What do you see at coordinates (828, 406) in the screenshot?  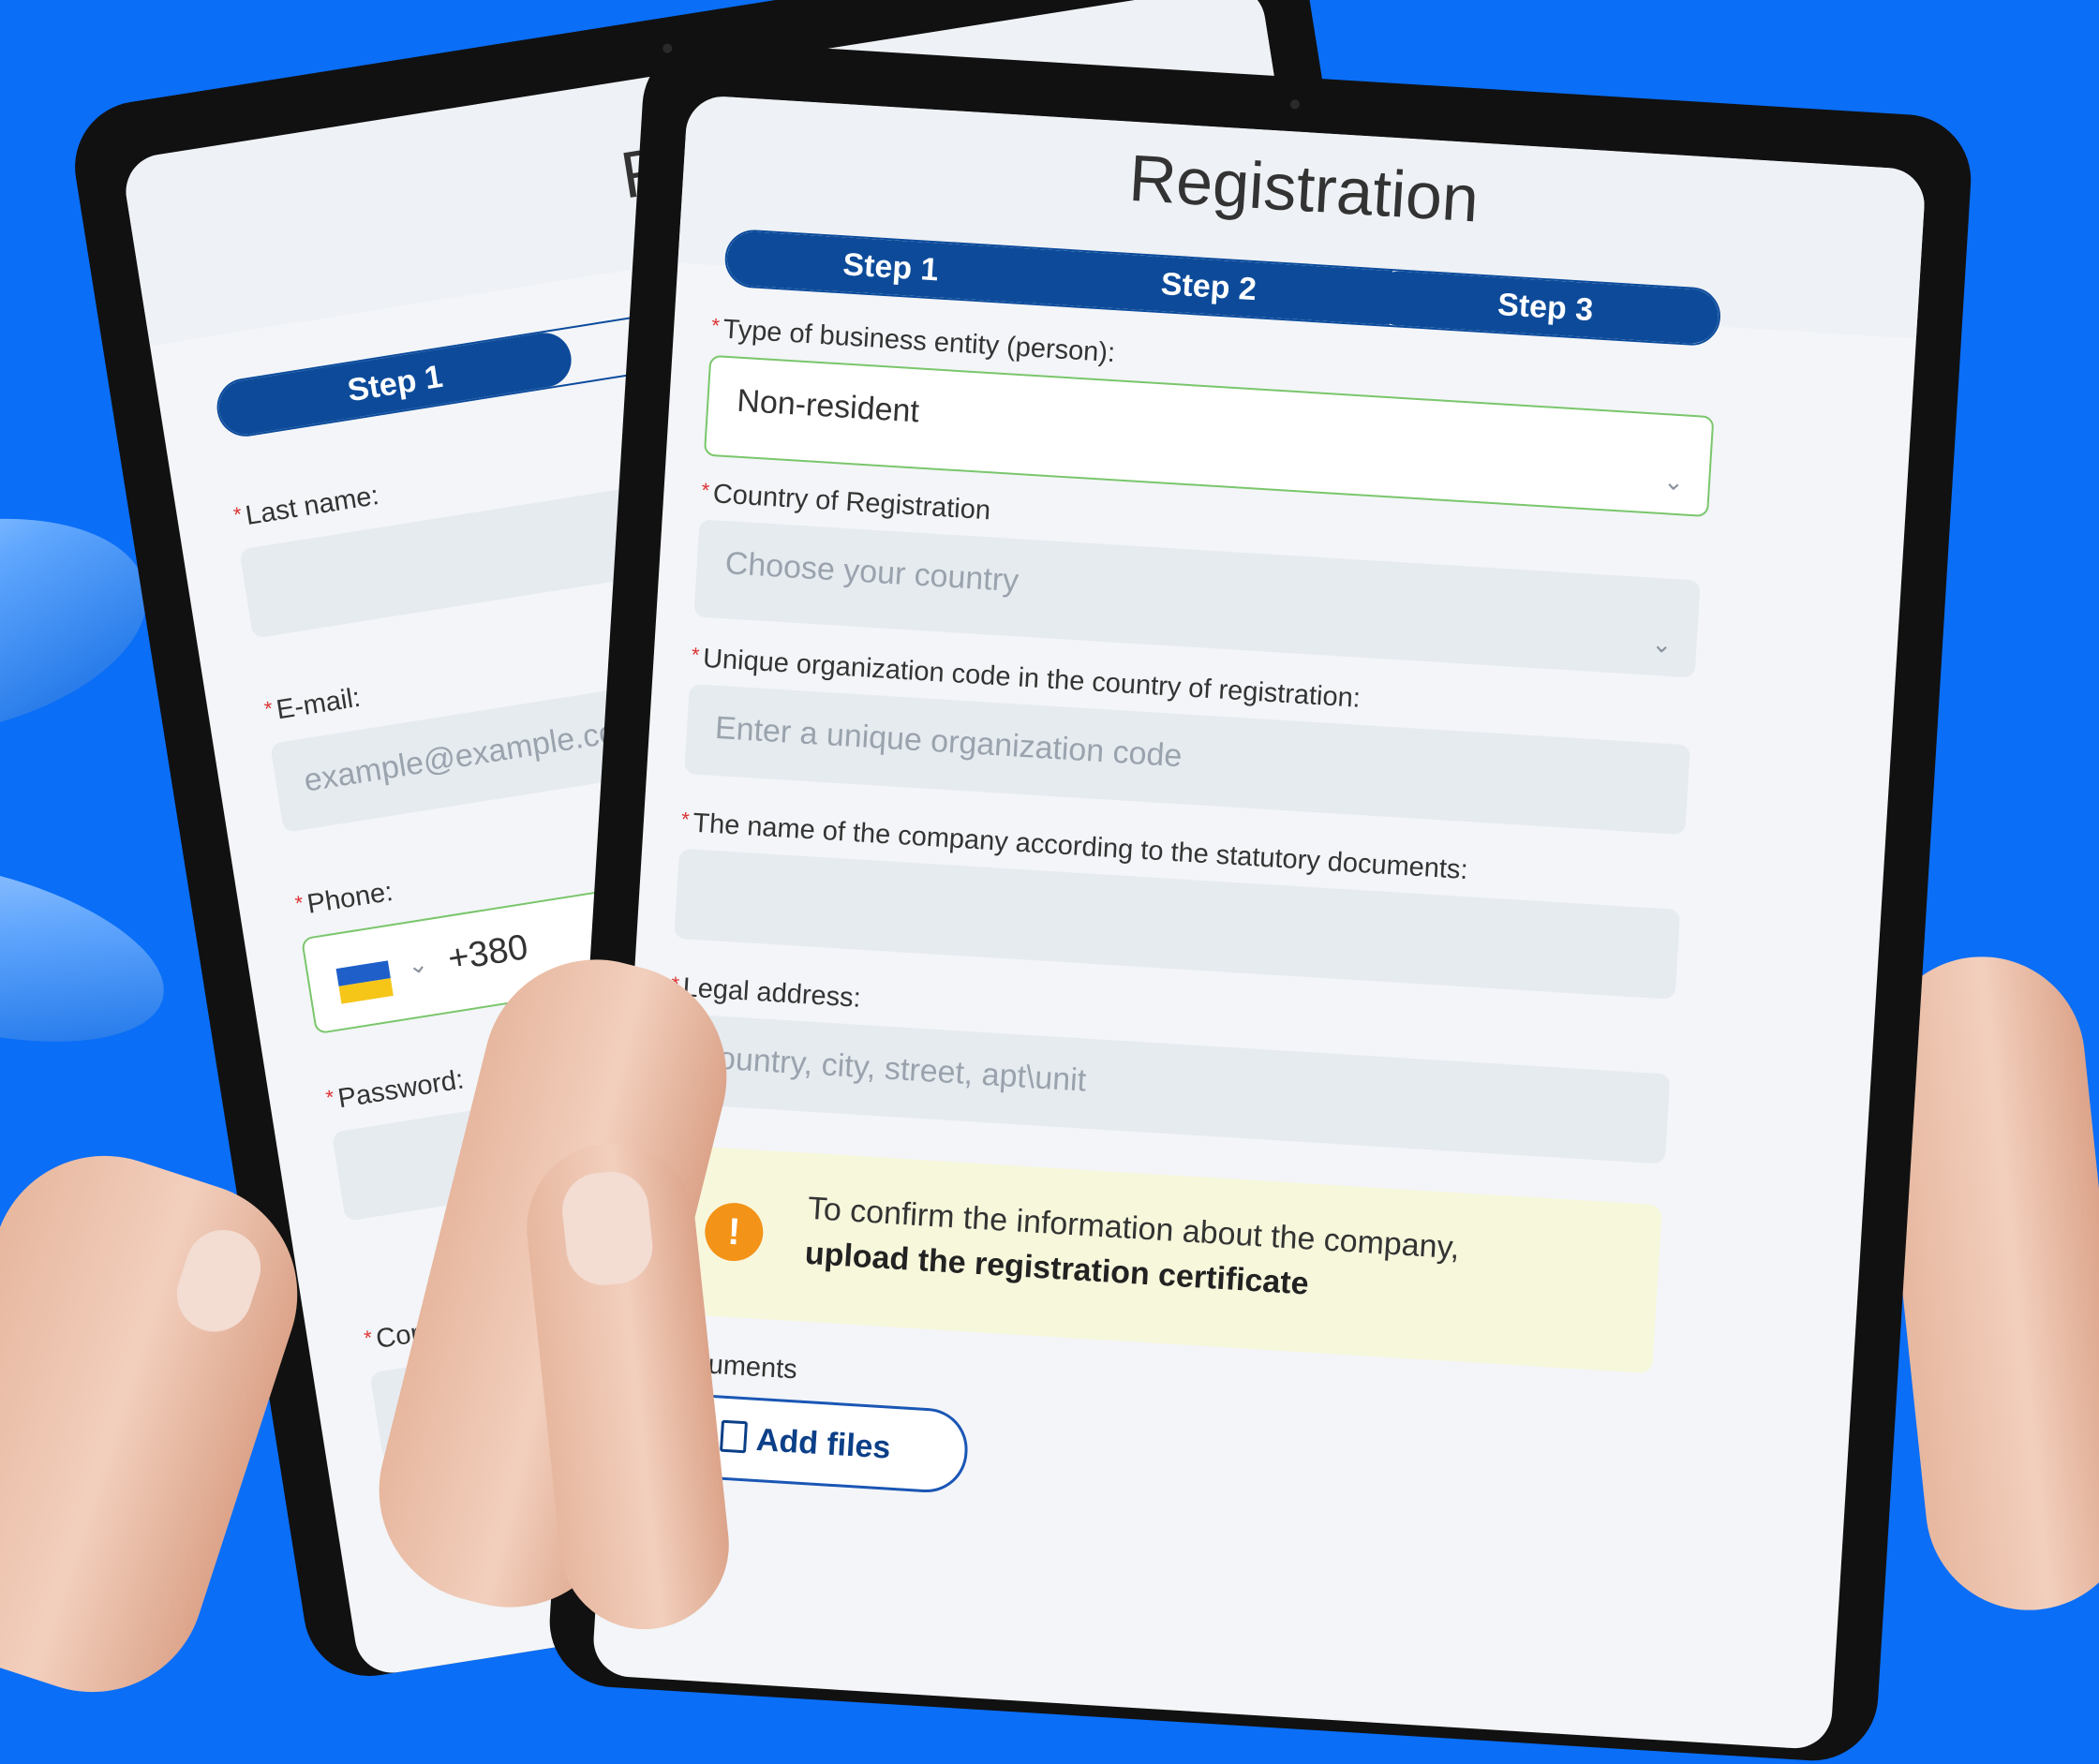 I see `business-type-value: Non-resident` at bounding box center [828, 406].